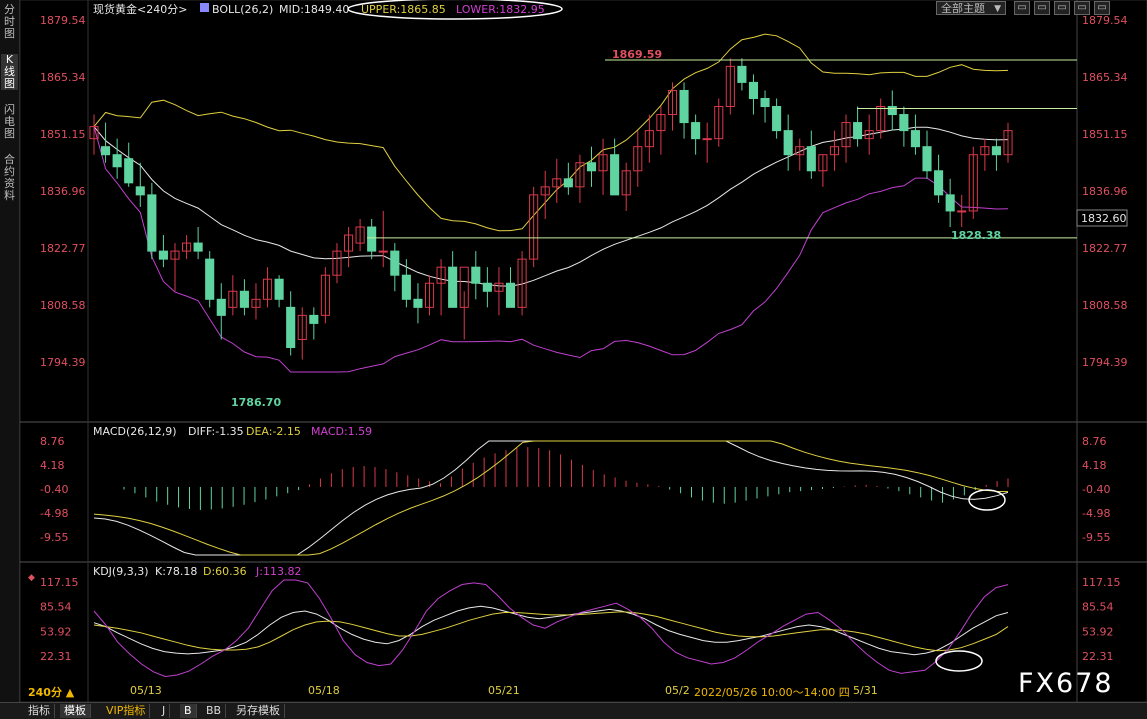  What do you see at coordinates (1082, 8) in the screenshot?
I see `window-button-4: ▭` at bounding box center [1082, 8].